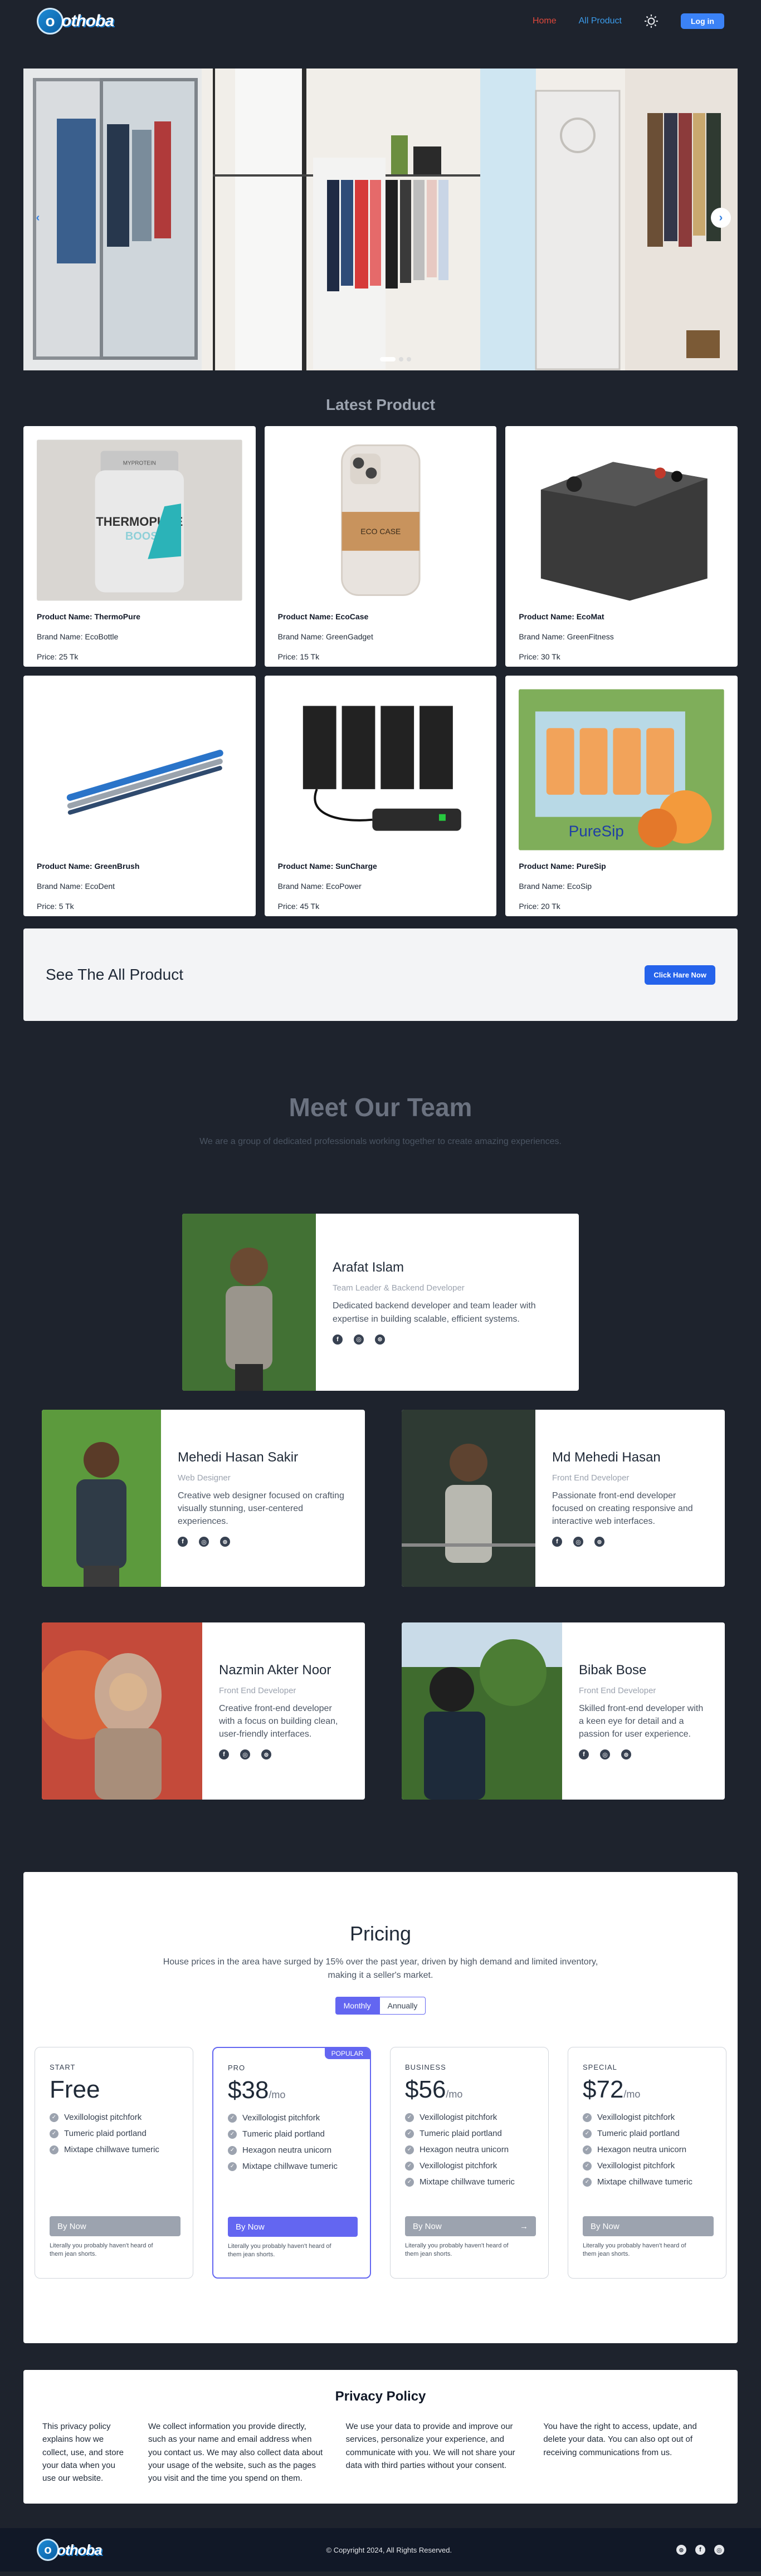  I want to click on product-image: ECO CASE, so click(380, 520).